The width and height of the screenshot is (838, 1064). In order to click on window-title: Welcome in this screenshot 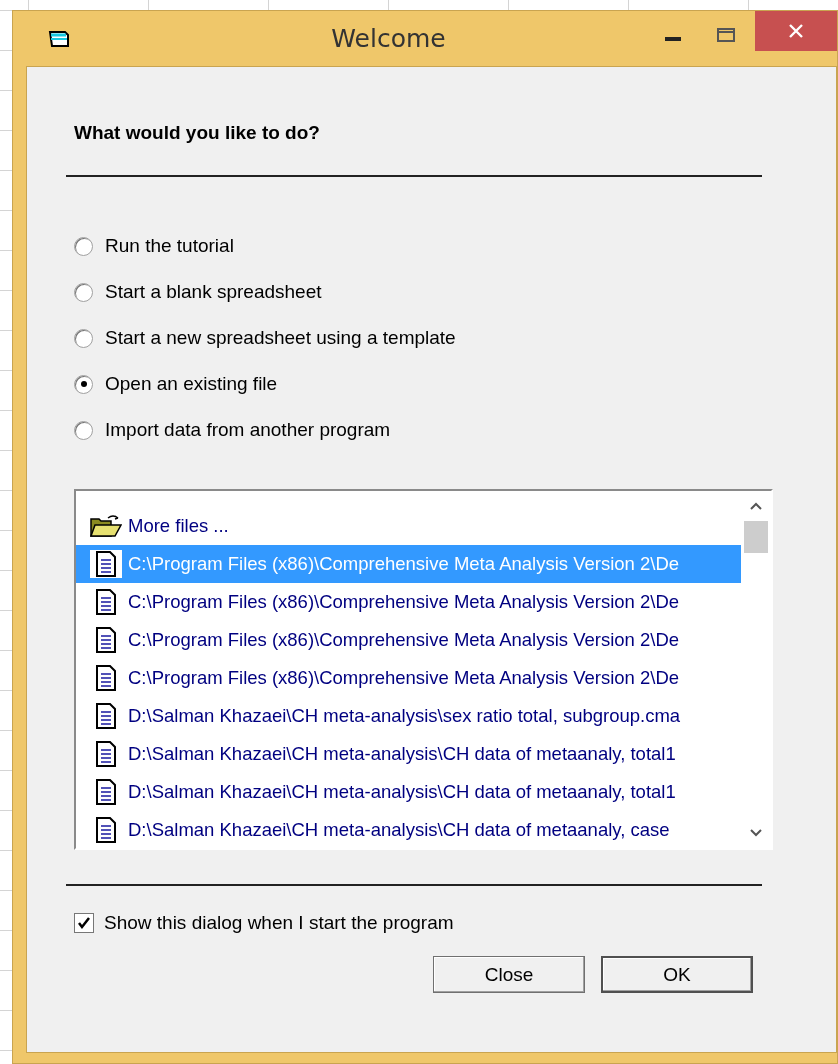, I will do `click(388, 38)`.